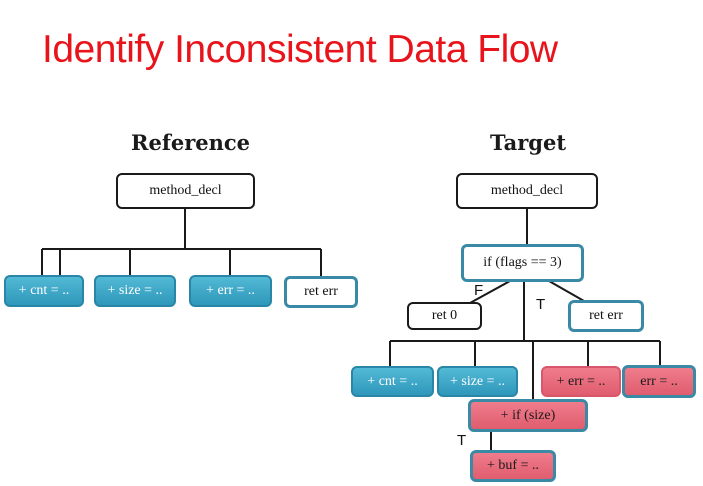 The height and width of the screenshot is (486, 703). I want to click on ref-node-ret-err: ret err, so click(321, 292).